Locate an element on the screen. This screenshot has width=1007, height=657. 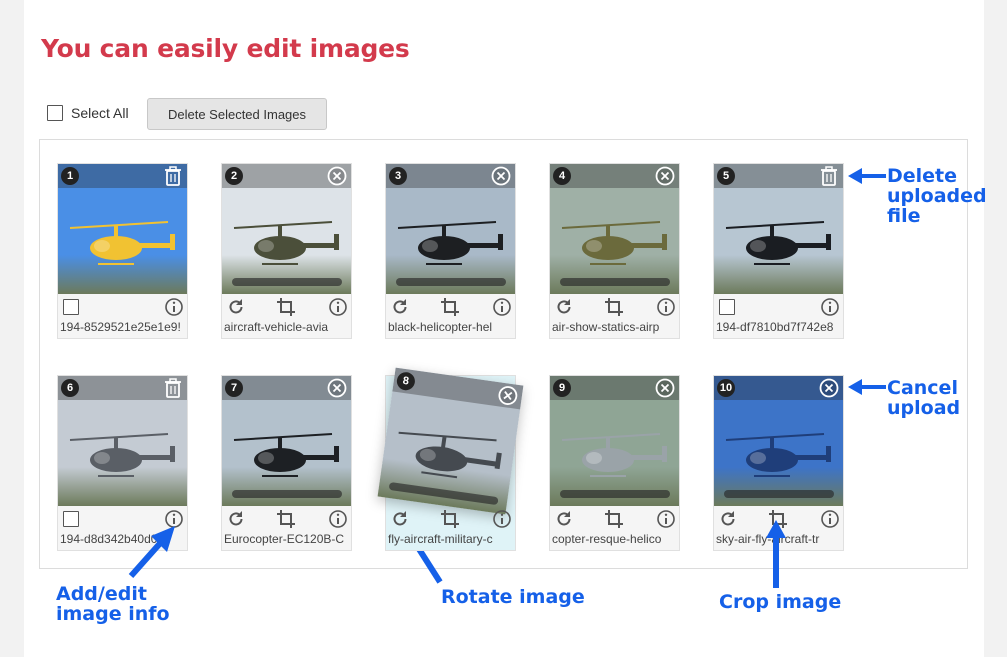
image-card: 5 194-df7810bd7f742e8 is located at coordinates (778, 251).